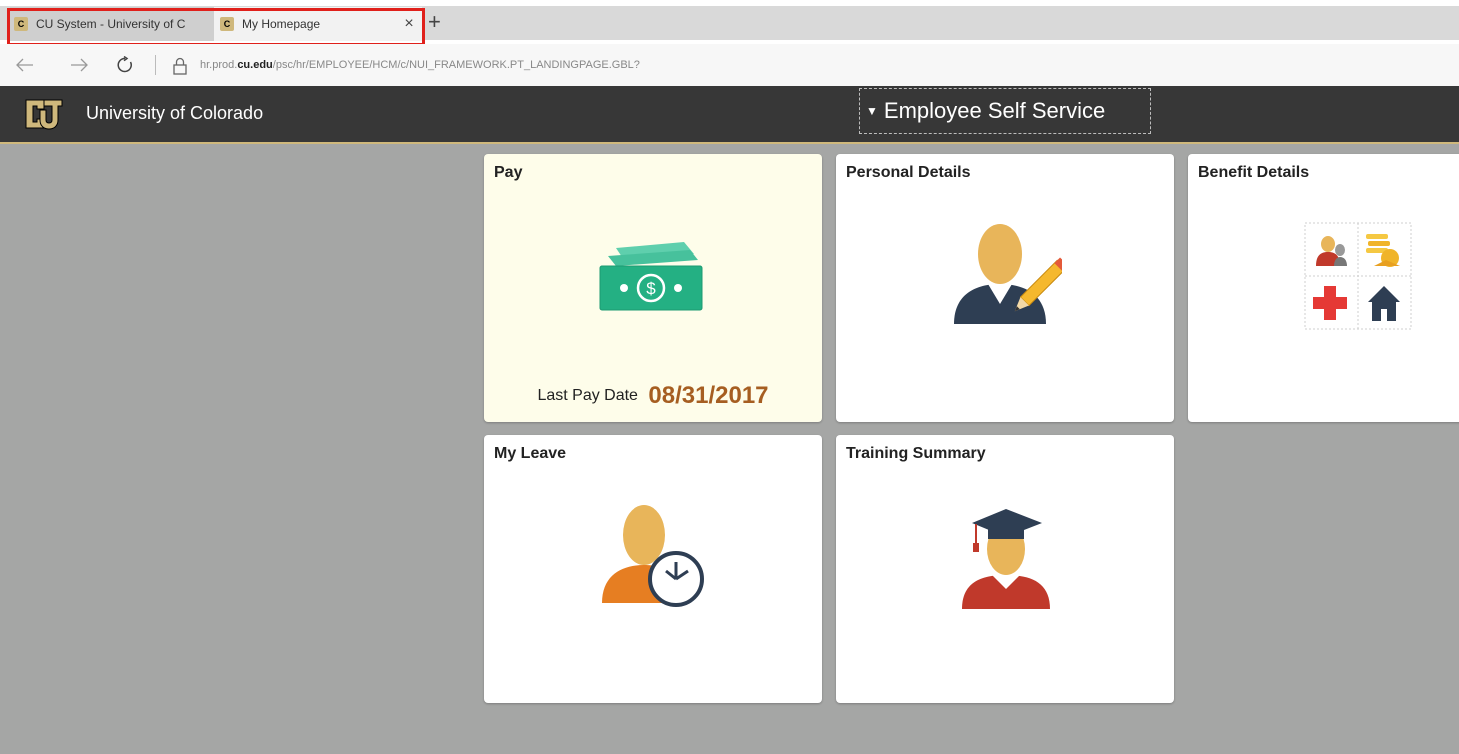 The image size is (1459, 754). I want to click on lock-icon, so click(180, 66).